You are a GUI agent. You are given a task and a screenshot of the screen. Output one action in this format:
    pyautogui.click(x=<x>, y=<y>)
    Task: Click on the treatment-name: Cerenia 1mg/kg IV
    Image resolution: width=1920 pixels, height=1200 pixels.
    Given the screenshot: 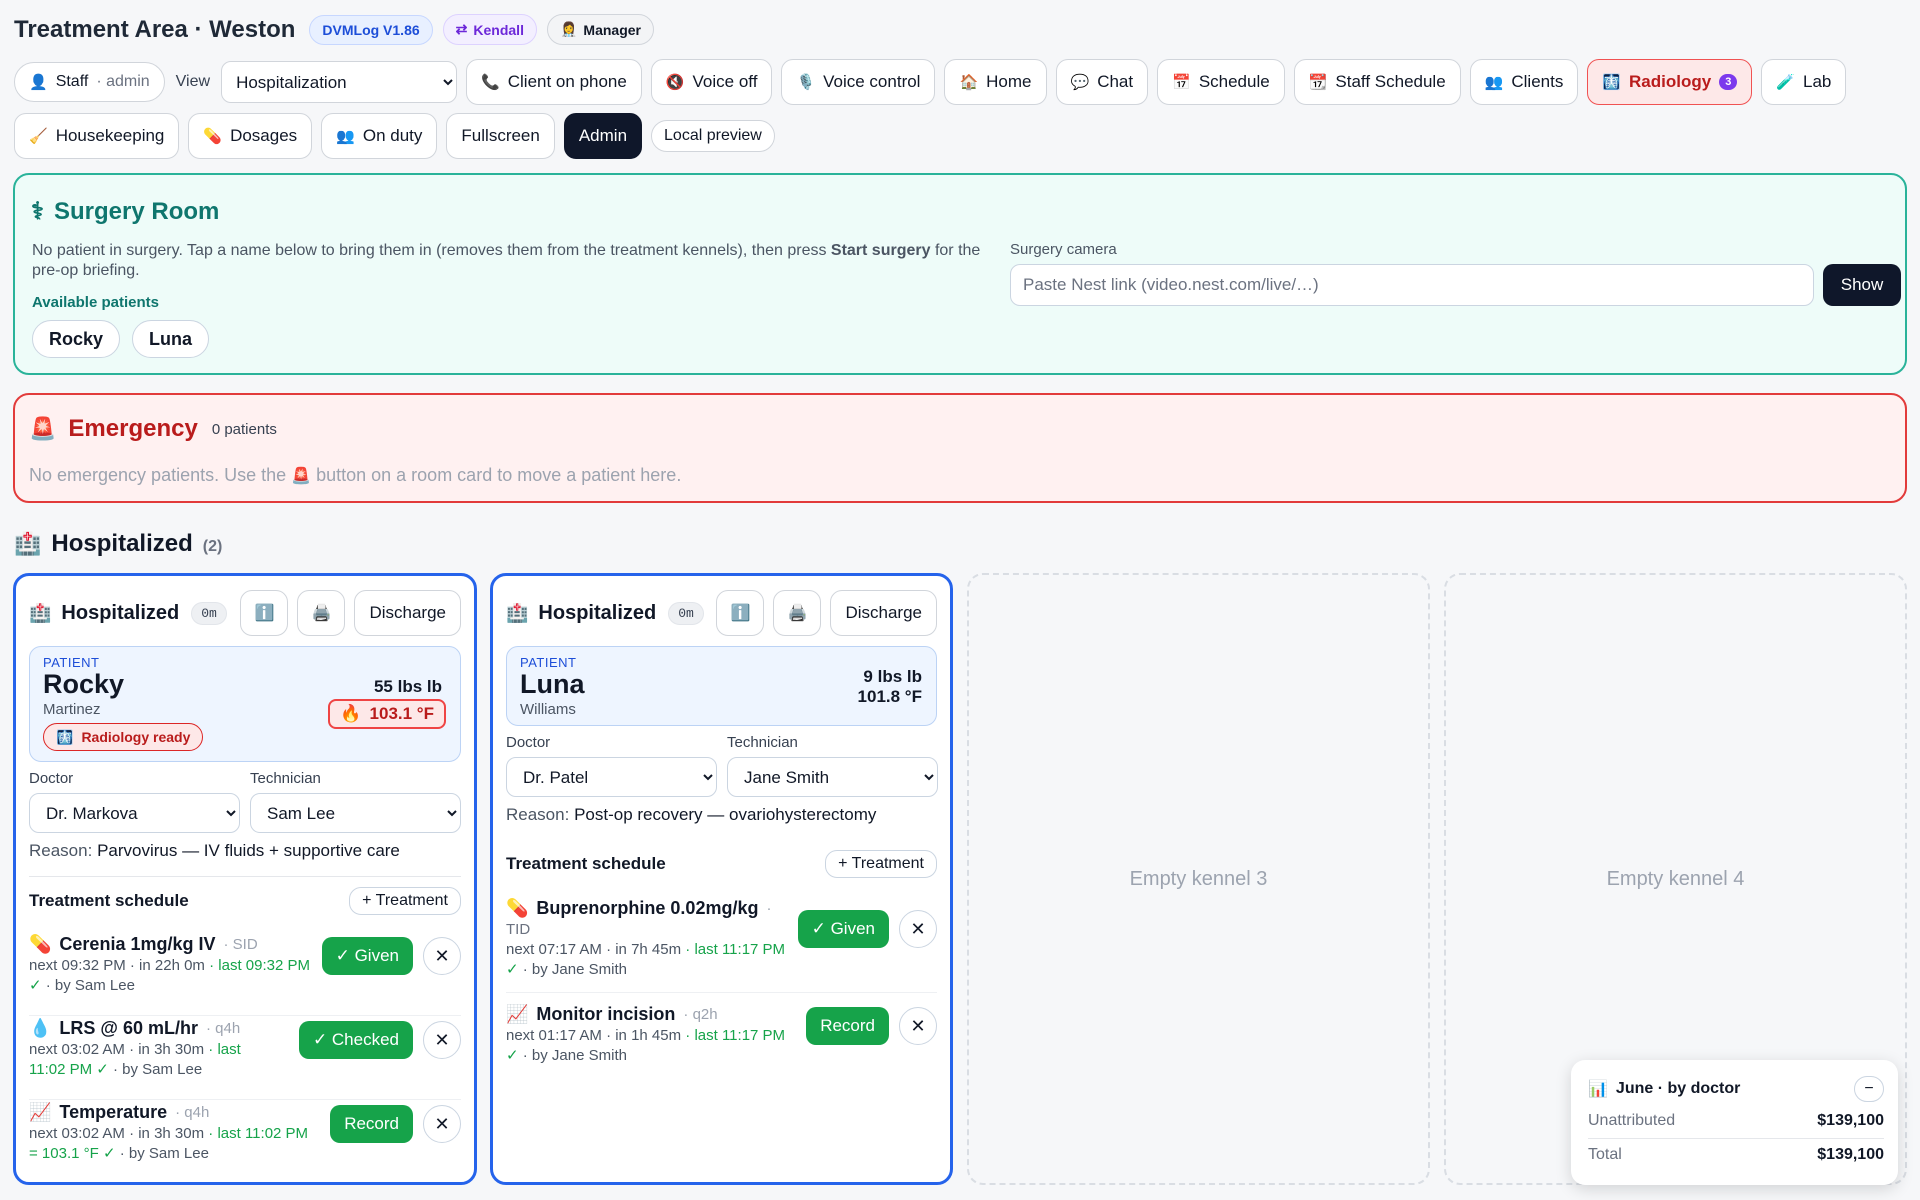 What is the action you would take?
    pyautogui.click(x=137, y=944)
    